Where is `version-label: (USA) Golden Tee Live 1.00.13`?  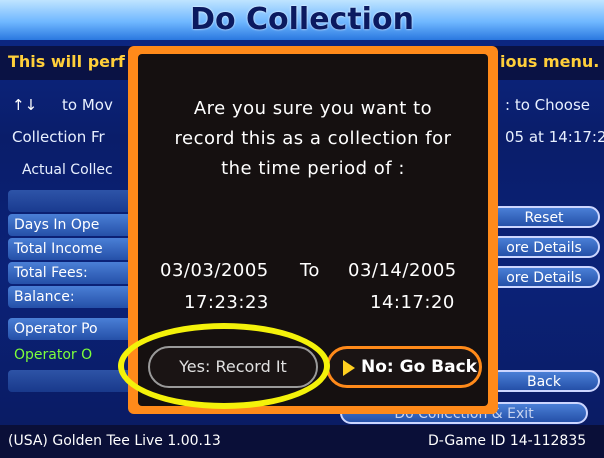
version-label: (USA) Golden Tee Live 1.00.13 is located at coordinates (114, 441).